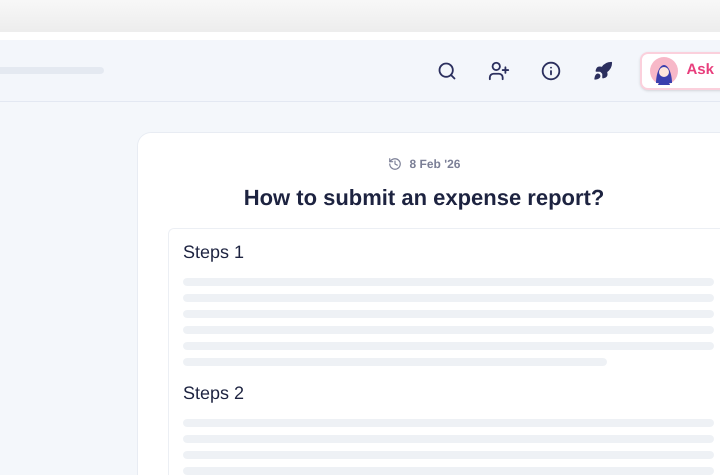  What do you see at coordinates (435, 164) in the screenshot?
I see `article-date: 8 Feb '26` at bounding box center [435, 164].